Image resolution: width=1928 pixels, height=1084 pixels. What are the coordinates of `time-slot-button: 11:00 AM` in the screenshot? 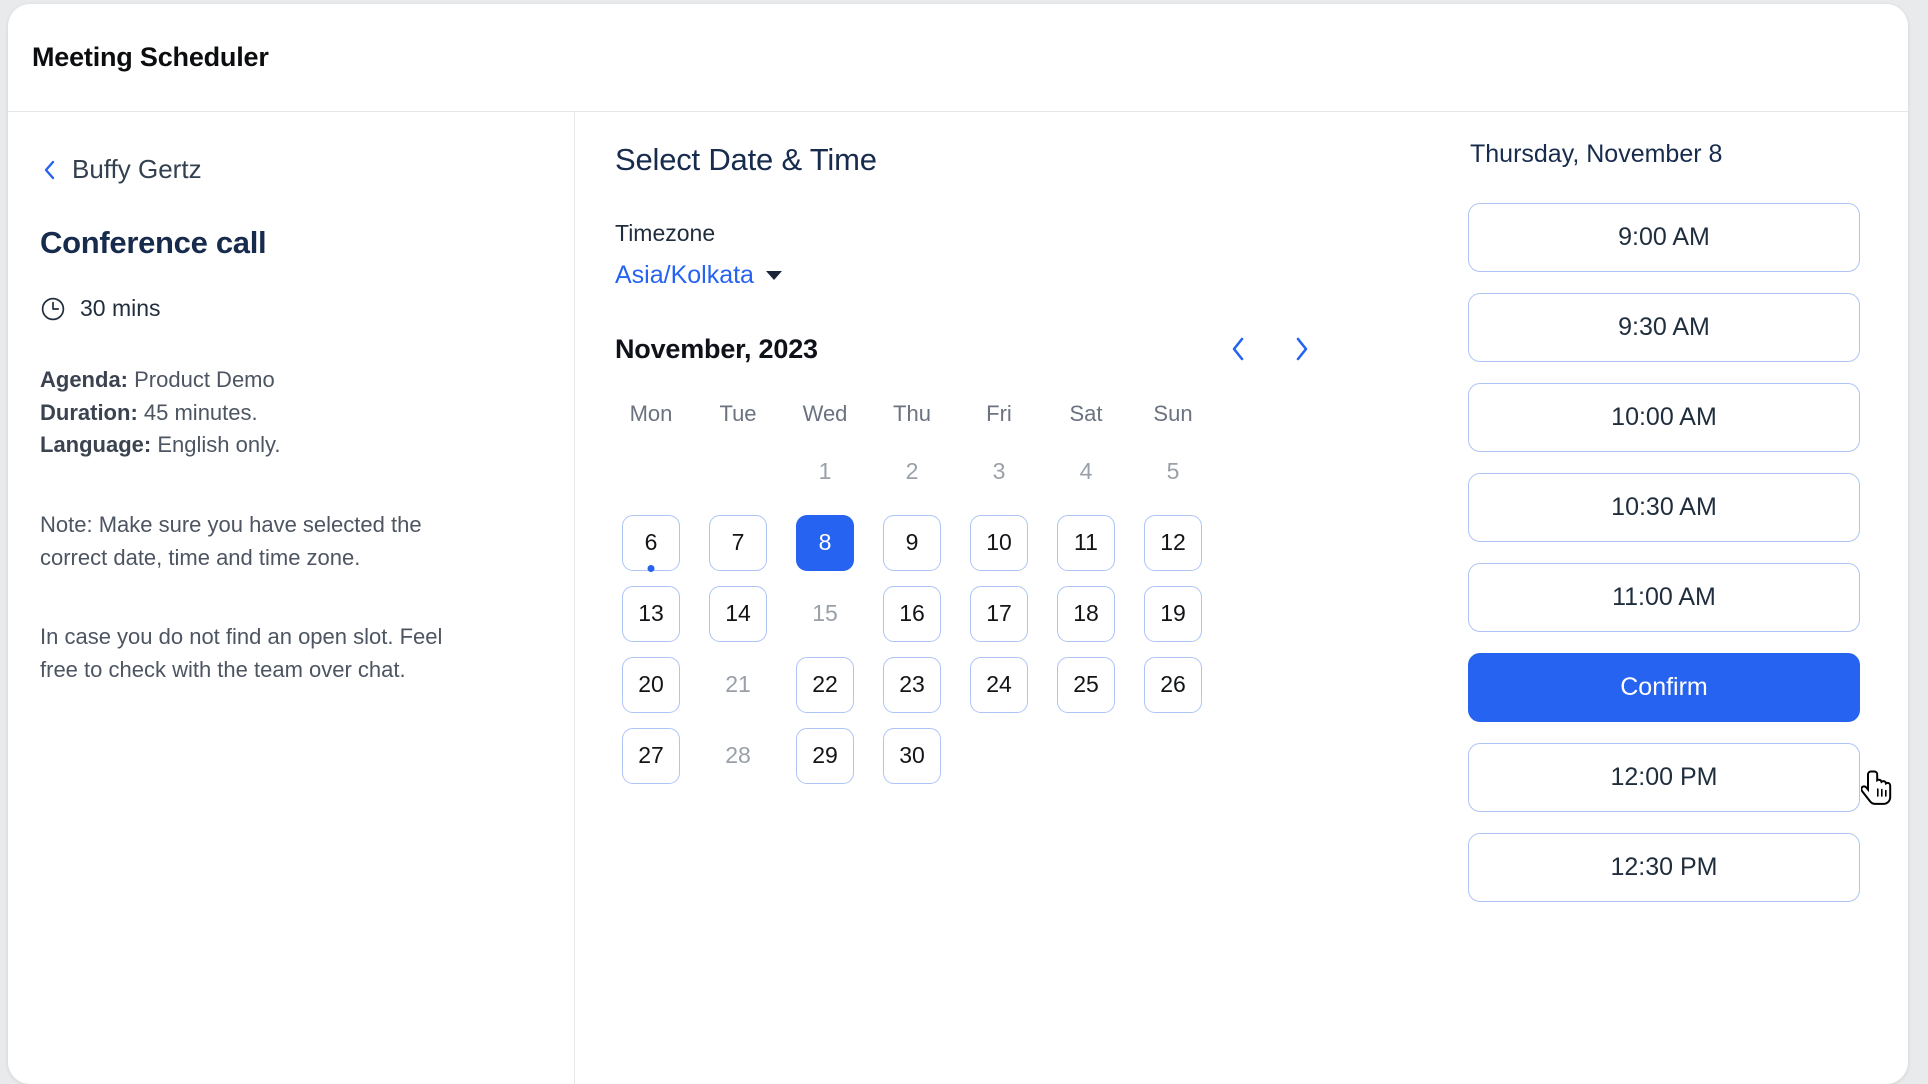 It's located at (1664, 597).